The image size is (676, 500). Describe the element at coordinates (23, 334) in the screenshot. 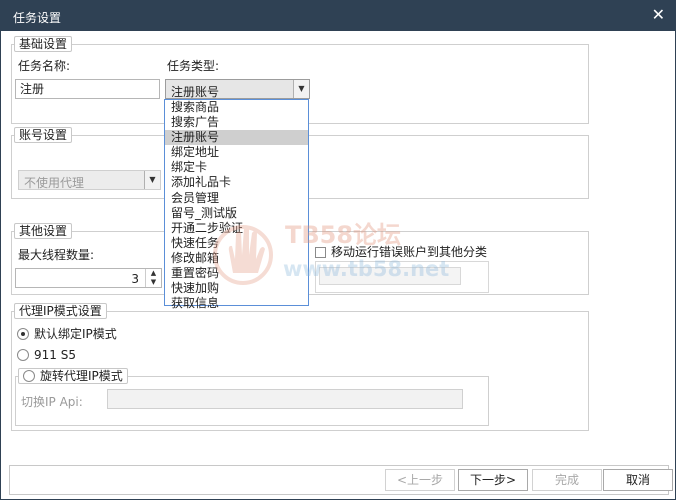

I see `default-bind-radio` at that location.